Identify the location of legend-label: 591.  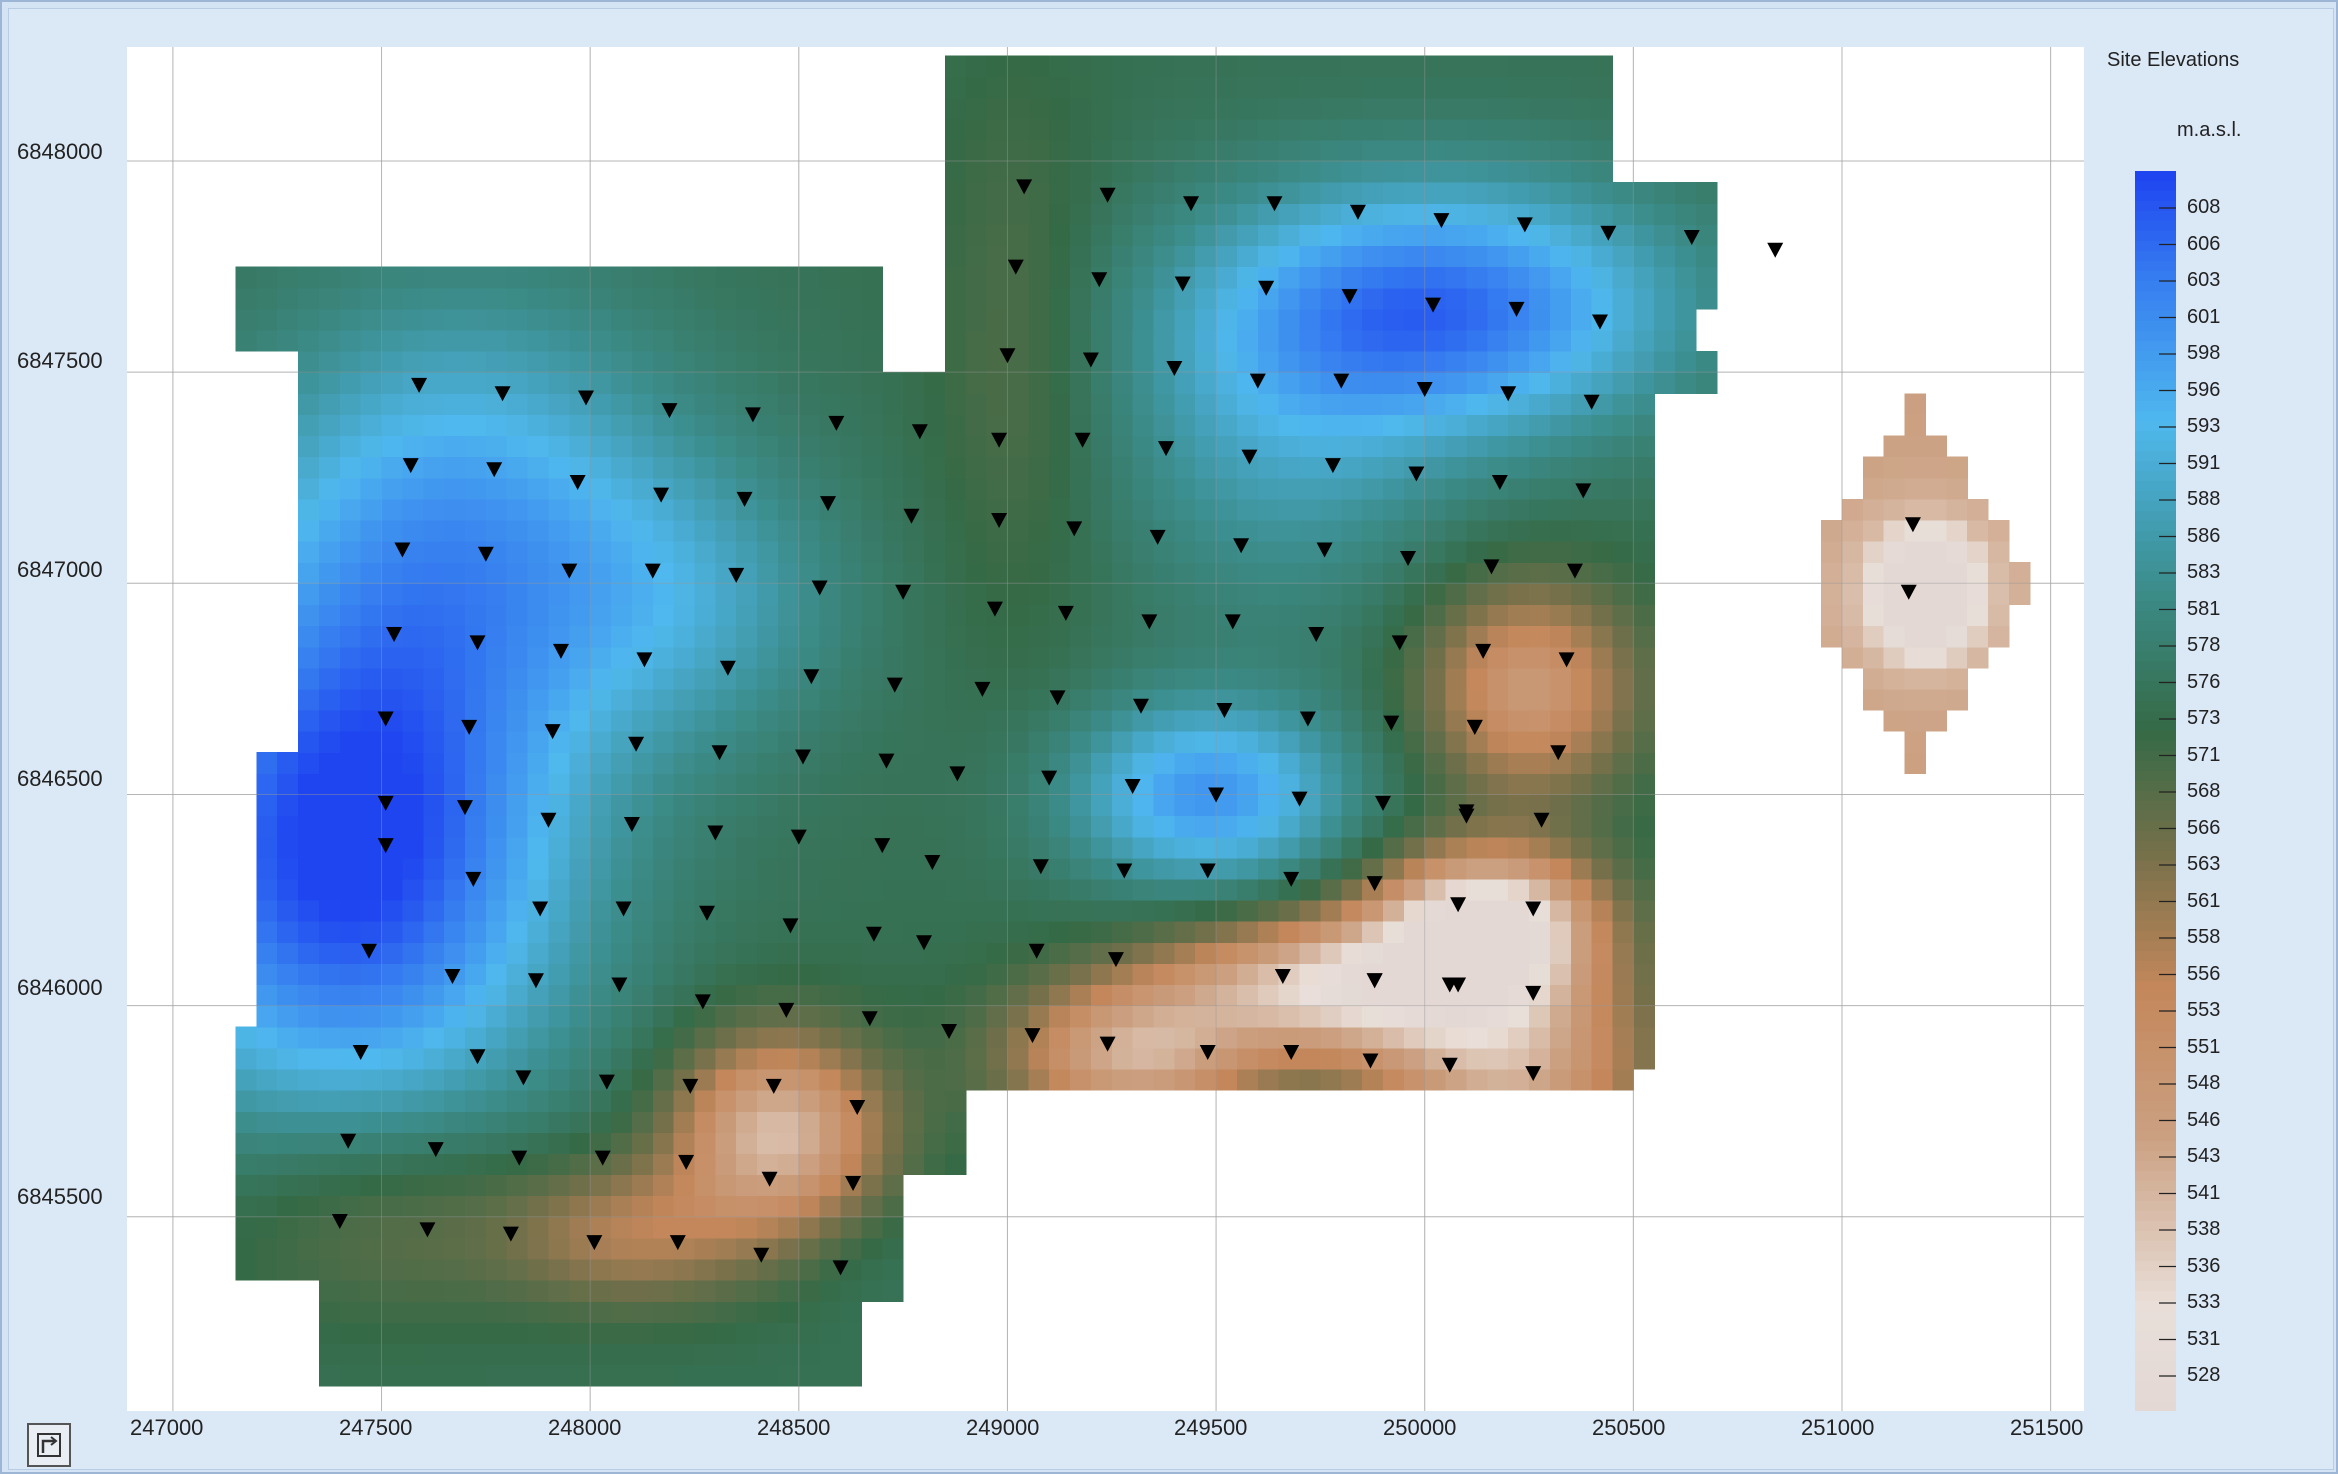
(2204, 462).